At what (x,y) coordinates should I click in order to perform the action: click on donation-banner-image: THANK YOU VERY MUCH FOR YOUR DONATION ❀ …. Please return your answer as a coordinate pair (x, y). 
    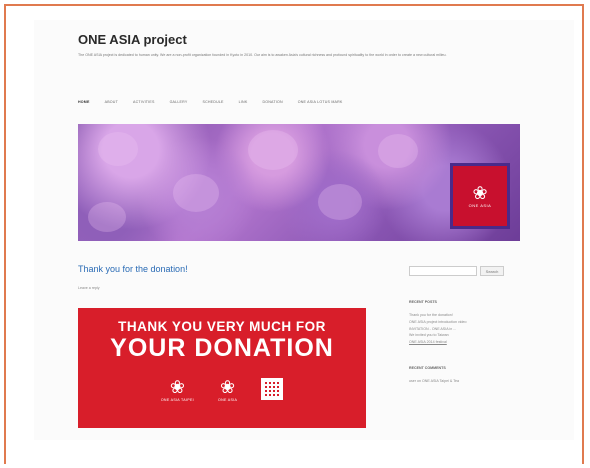
    Looking at the image, I should click on (222, 368).